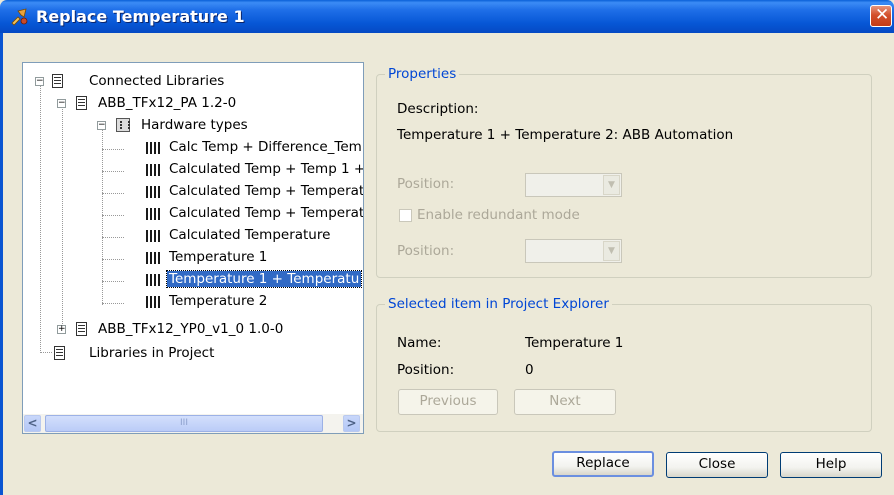 The width and height of the screenshot is (894, 495). I want to click on tree-item-label: Calculated Temperature, so click(250, 235).